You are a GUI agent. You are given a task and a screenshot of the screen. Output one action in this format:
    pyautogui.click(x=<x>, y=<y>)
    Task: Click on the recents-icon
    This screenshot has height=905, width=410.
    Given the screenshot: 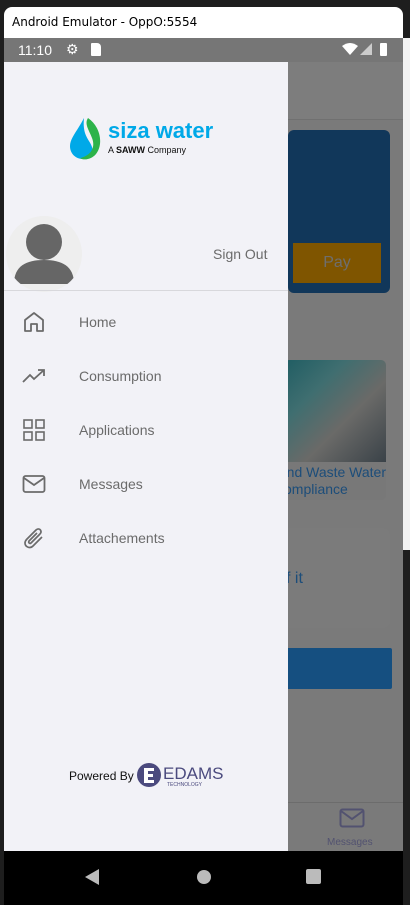 What is the action you would take?
    pyautogui.click(x=313, y=876)
    